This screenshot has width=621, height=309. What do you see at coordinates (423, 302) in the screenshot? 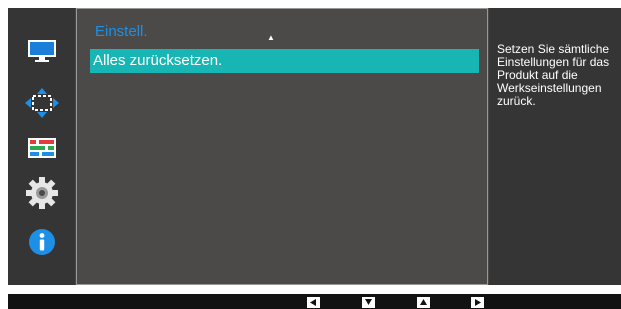
I see `up-arrow-icon` at bounding box center [423, 302].